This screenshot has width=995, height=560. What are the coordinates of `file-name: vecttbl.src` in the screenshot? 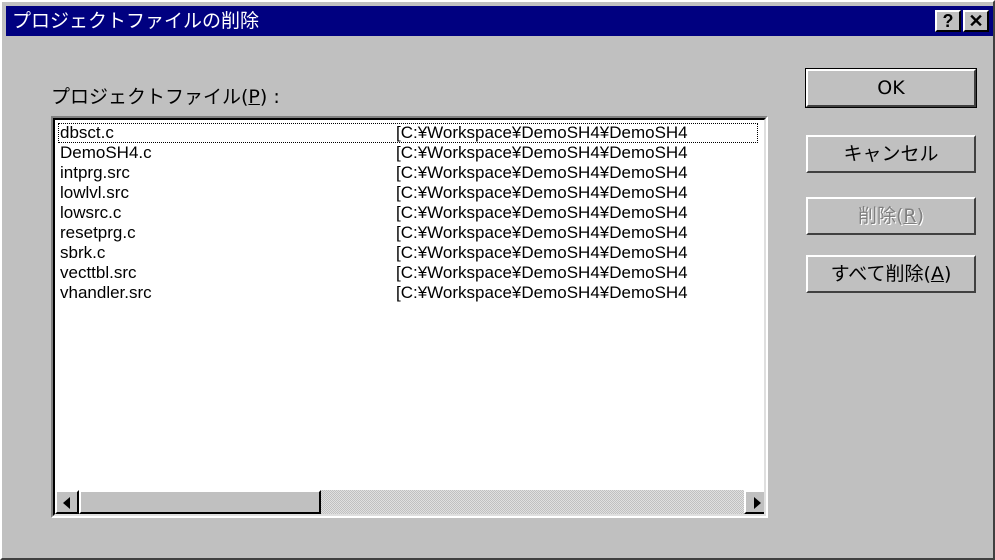 It's located at (98, 272).